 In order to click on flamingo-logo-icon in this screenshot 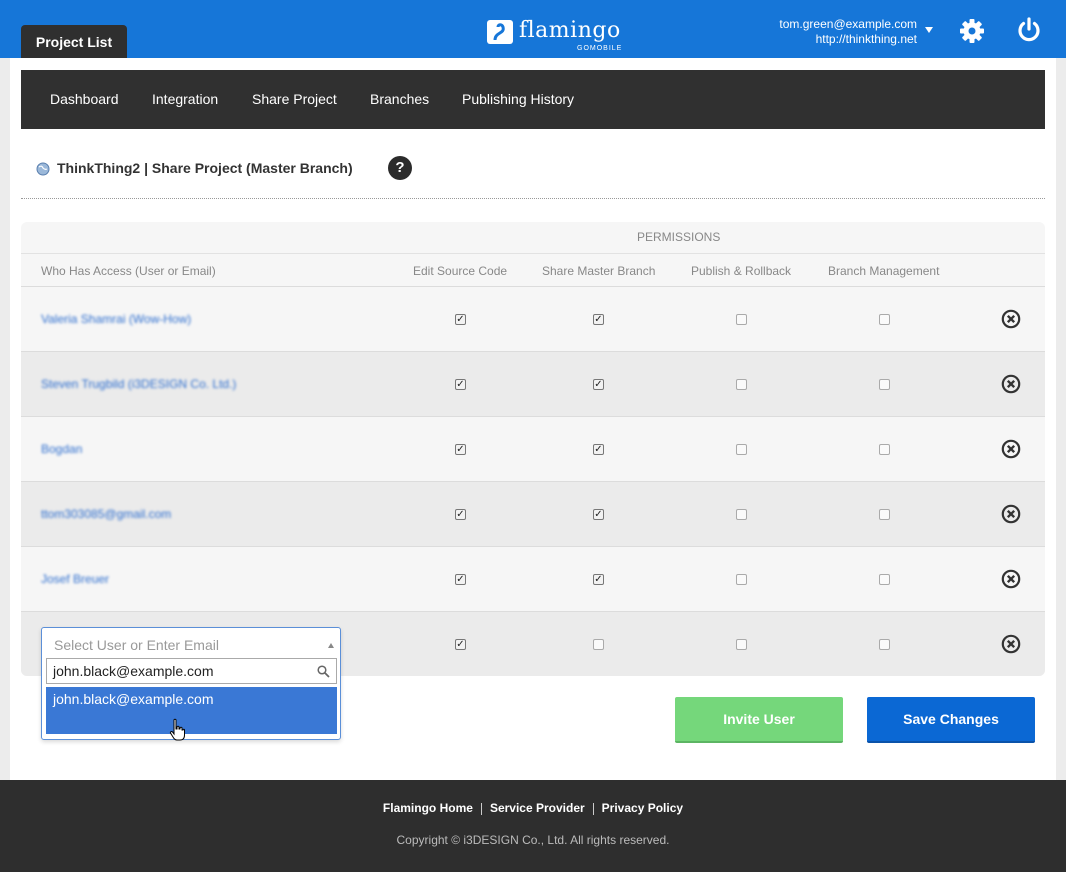, I will do `click(500, 32)`.